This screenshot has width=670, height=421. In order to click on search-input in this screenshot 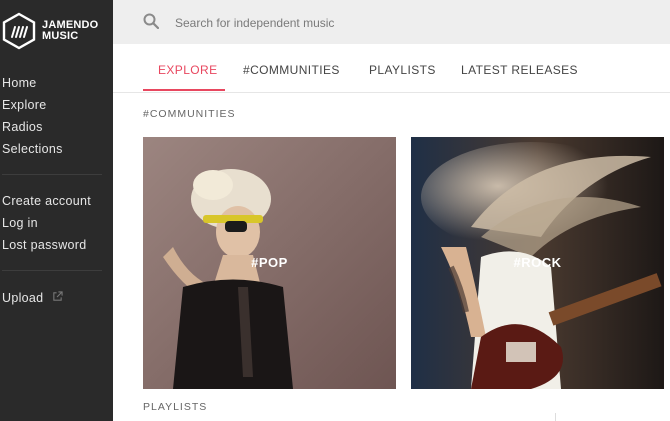, I will do `click(405, 23)`.